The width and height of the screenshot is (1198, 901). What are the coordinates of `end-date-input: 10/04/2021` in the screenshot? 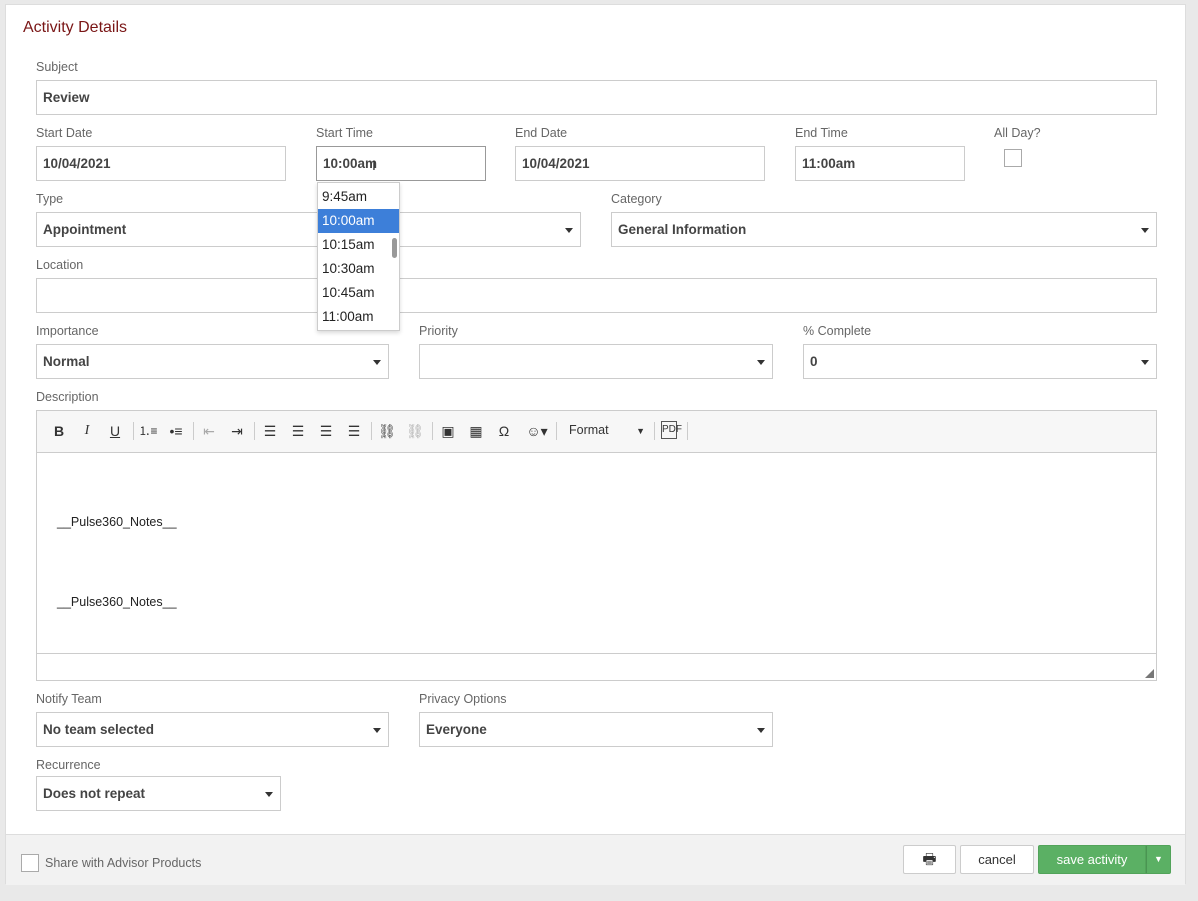 It's located at (640, 163).